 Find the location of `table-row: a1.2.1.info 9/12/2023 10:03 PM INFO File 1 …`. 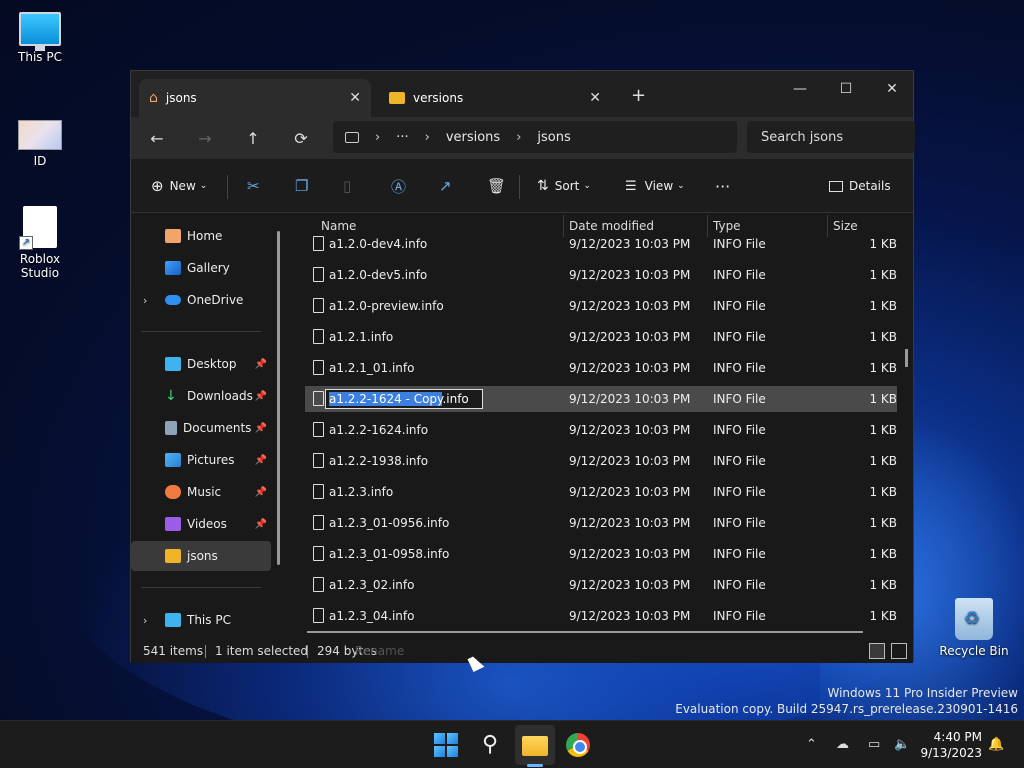

table-row: a1.2.1.info 9/12/2023 10:03 PM INFO File 1 … is located at coordinates (601, 337).